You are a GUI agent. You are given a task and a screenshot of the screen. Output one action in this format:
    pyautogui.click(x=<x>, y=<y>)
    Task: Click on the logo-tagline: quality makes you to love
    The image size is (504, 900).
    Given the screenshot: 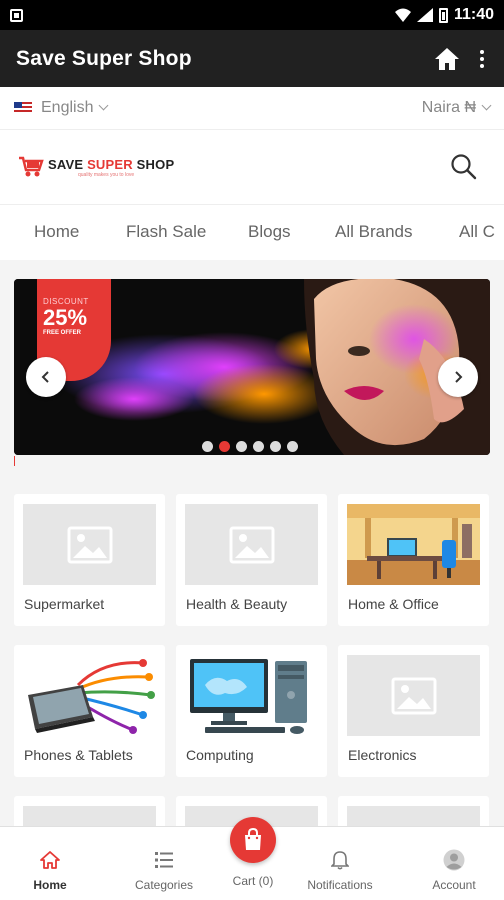 What is the action you would take?
    pyautogui.click(x=106, y=174)
    